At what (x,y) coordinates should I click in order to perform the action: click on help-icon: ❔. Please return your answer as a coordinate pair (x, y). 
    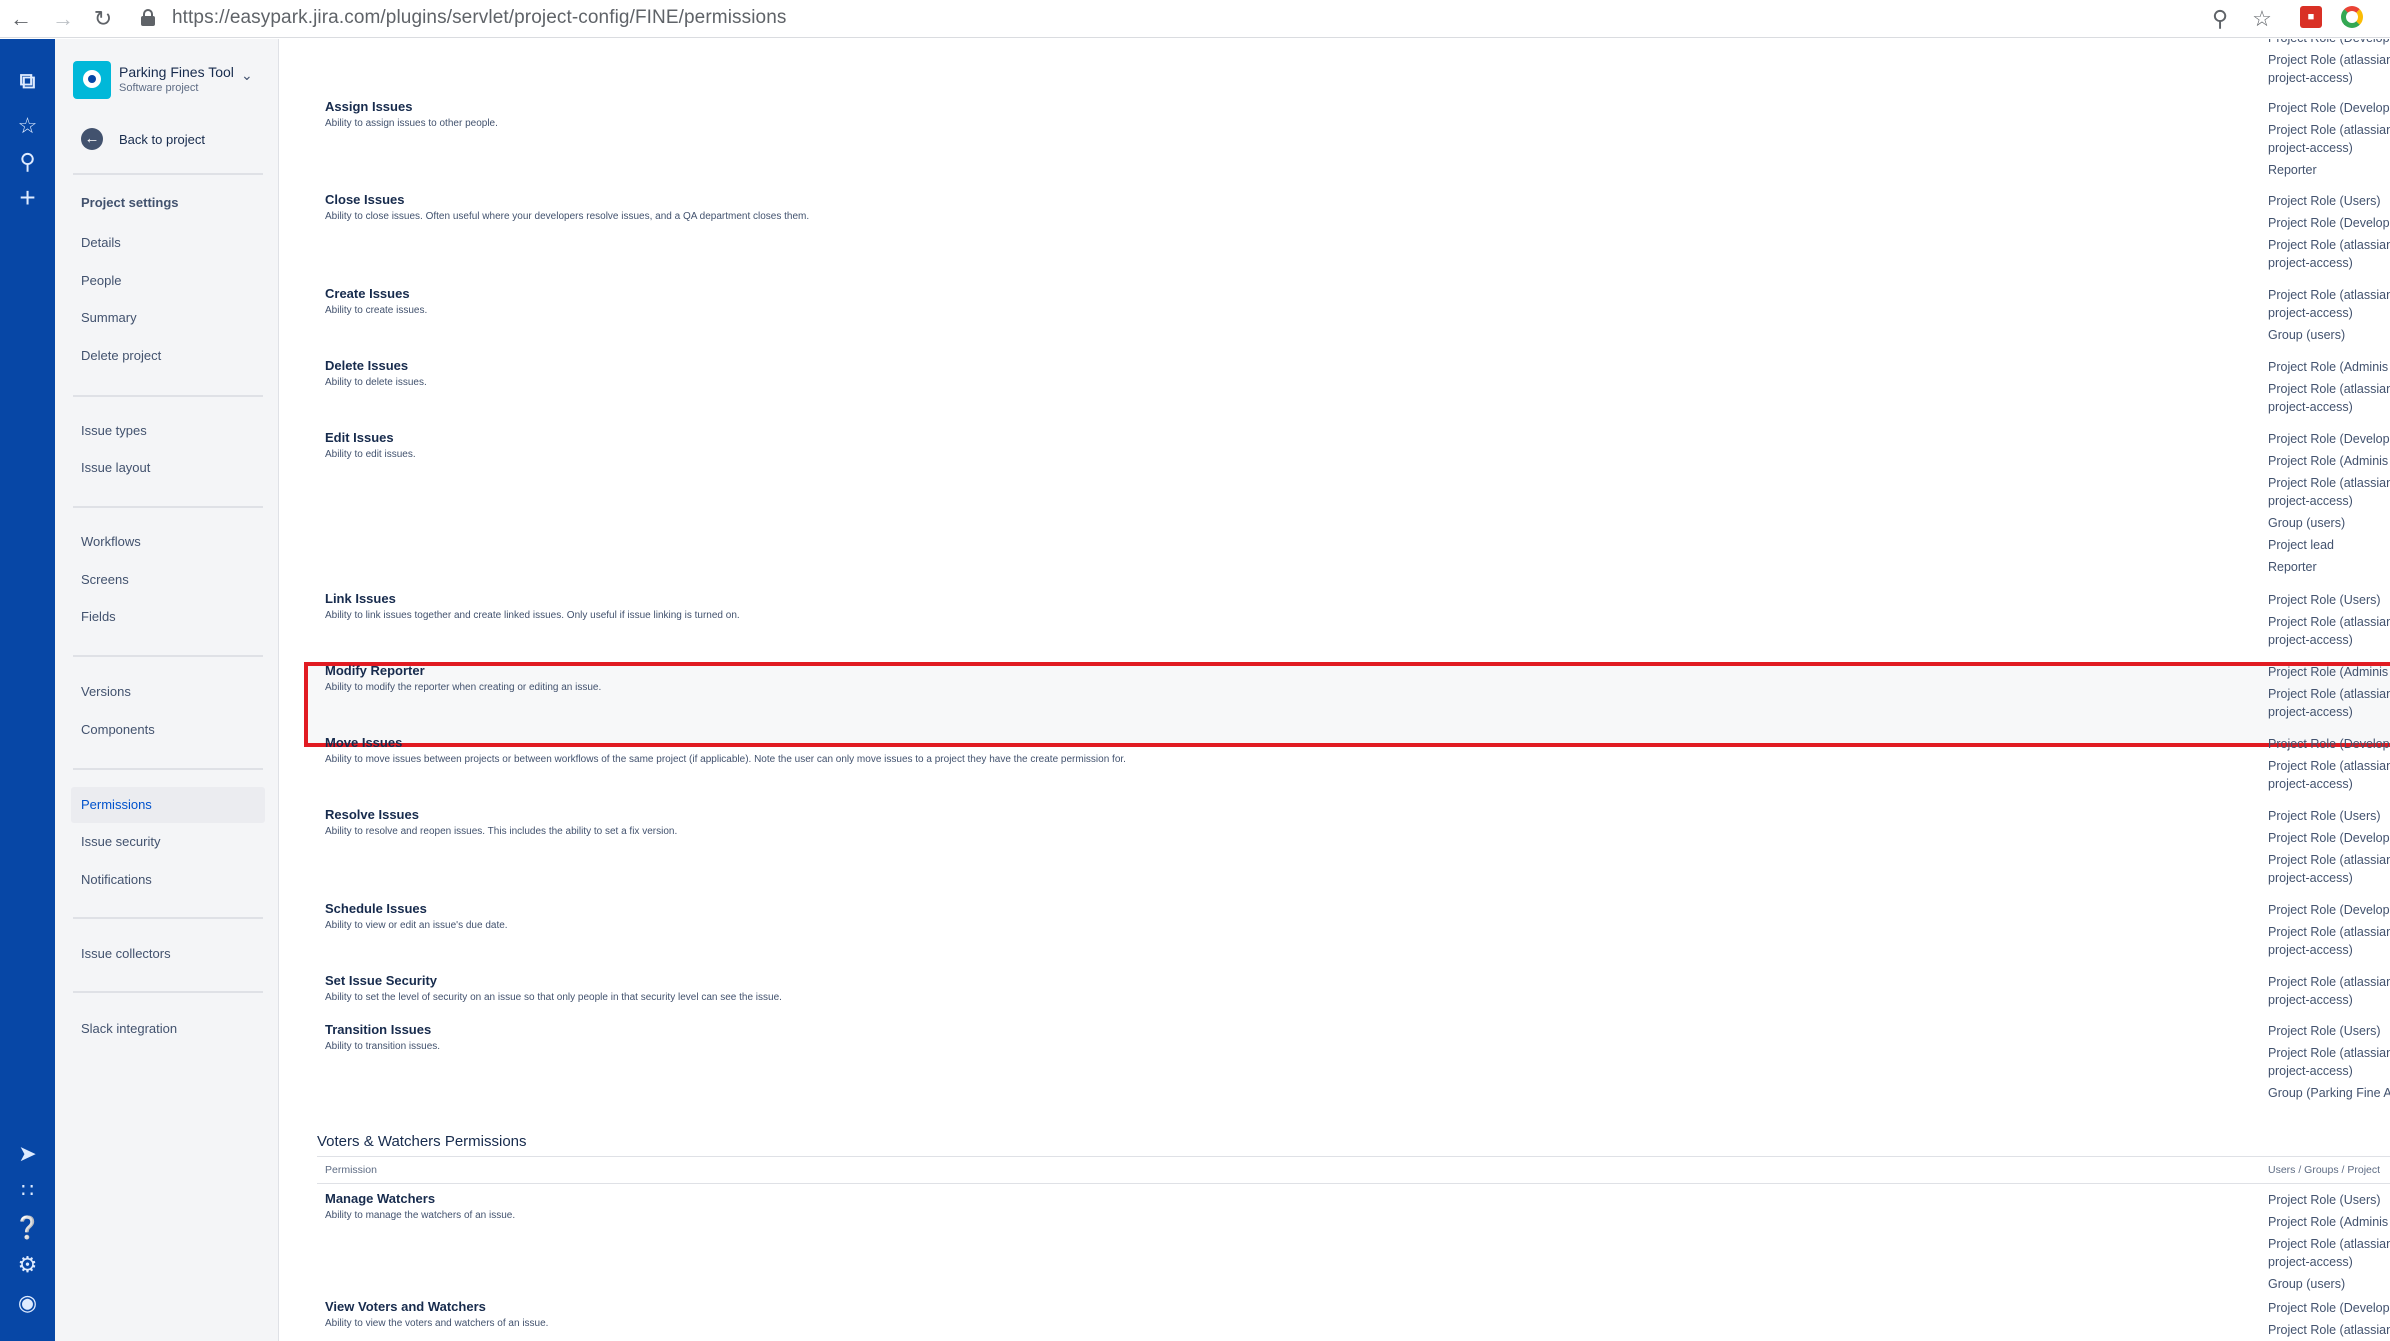
    Looking at the image, I should click on (27, 1228).